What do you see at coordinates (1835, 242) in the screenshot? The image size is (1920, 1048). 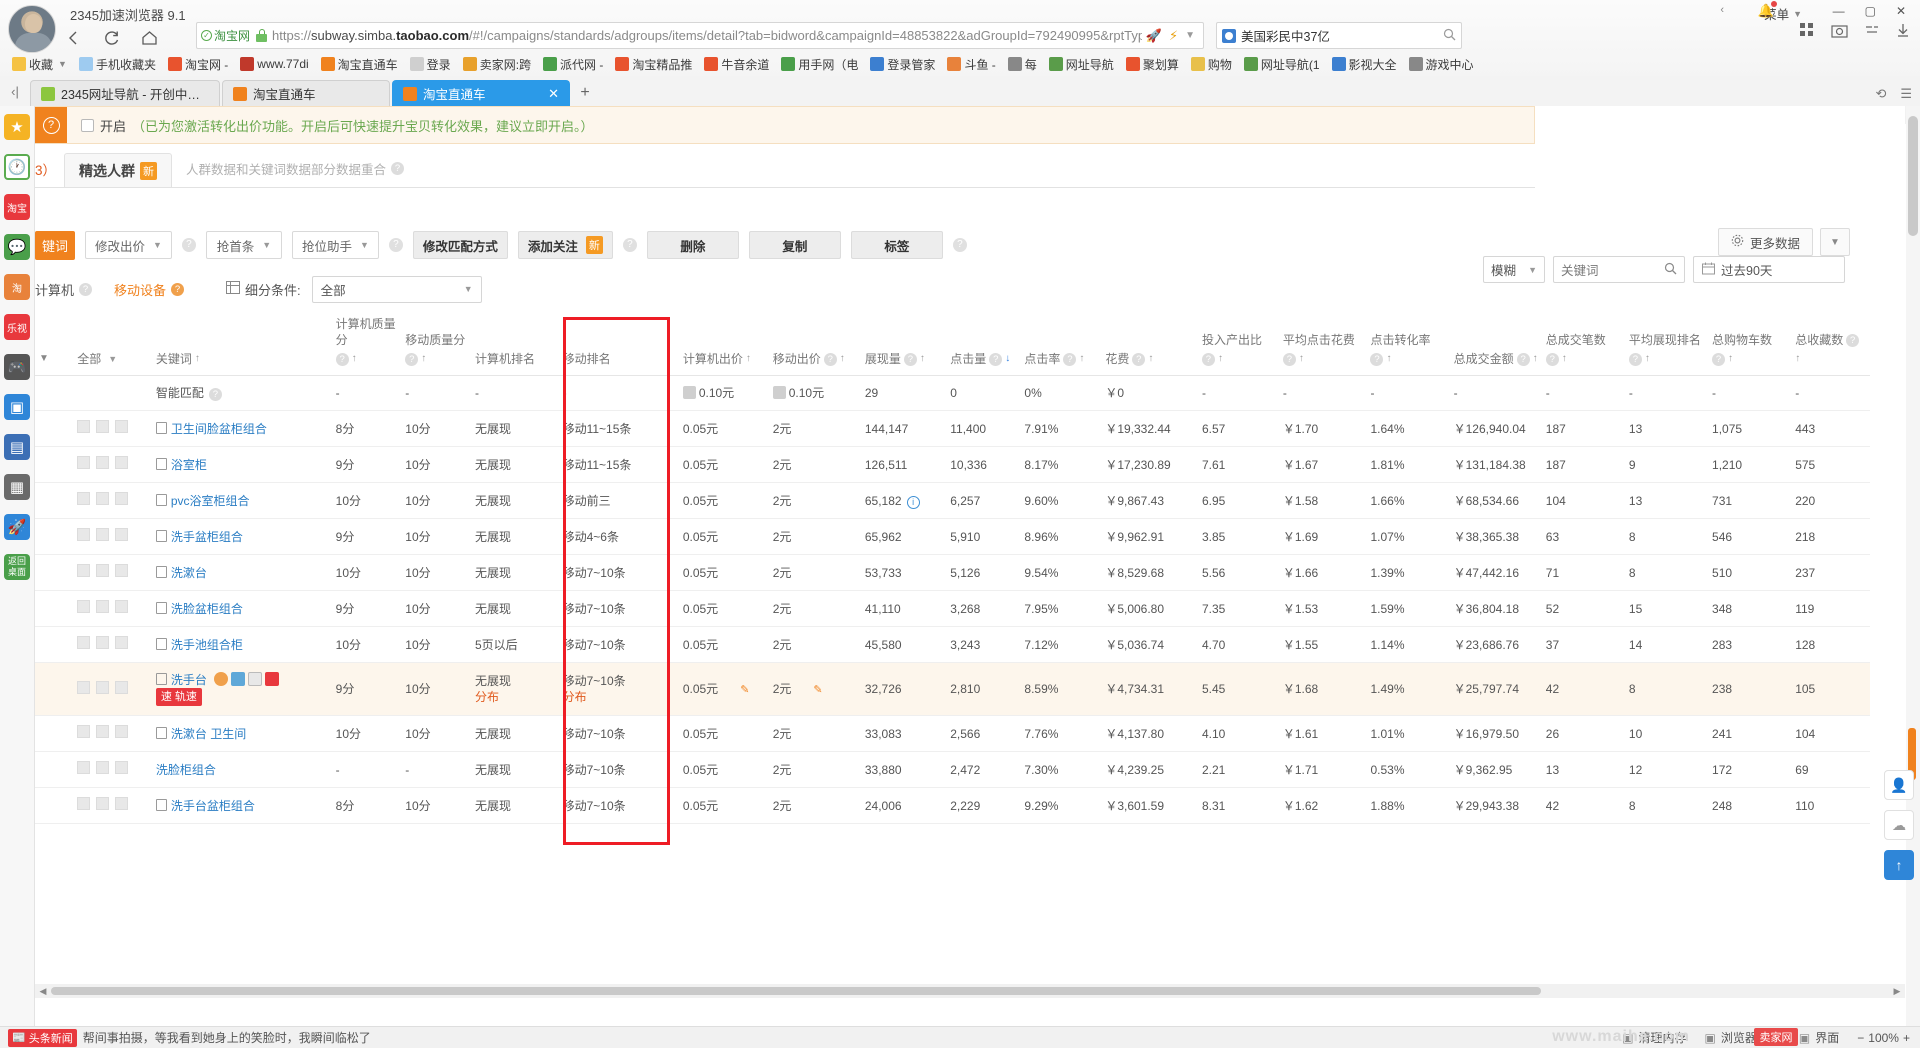 I see `more-data-caret-button: ▼` at bounding box center [1835, 242].